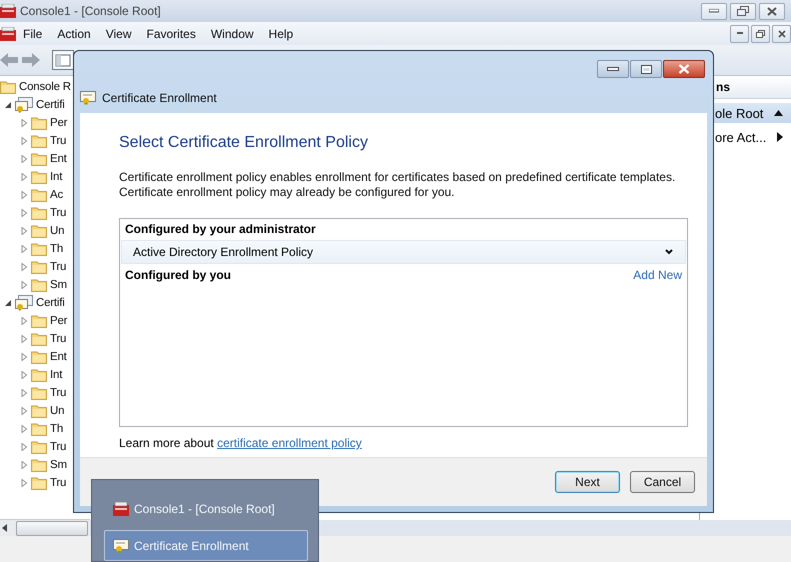 This screenshot has width=791, height=562. I want to click on console-icon, so click(8, 11).